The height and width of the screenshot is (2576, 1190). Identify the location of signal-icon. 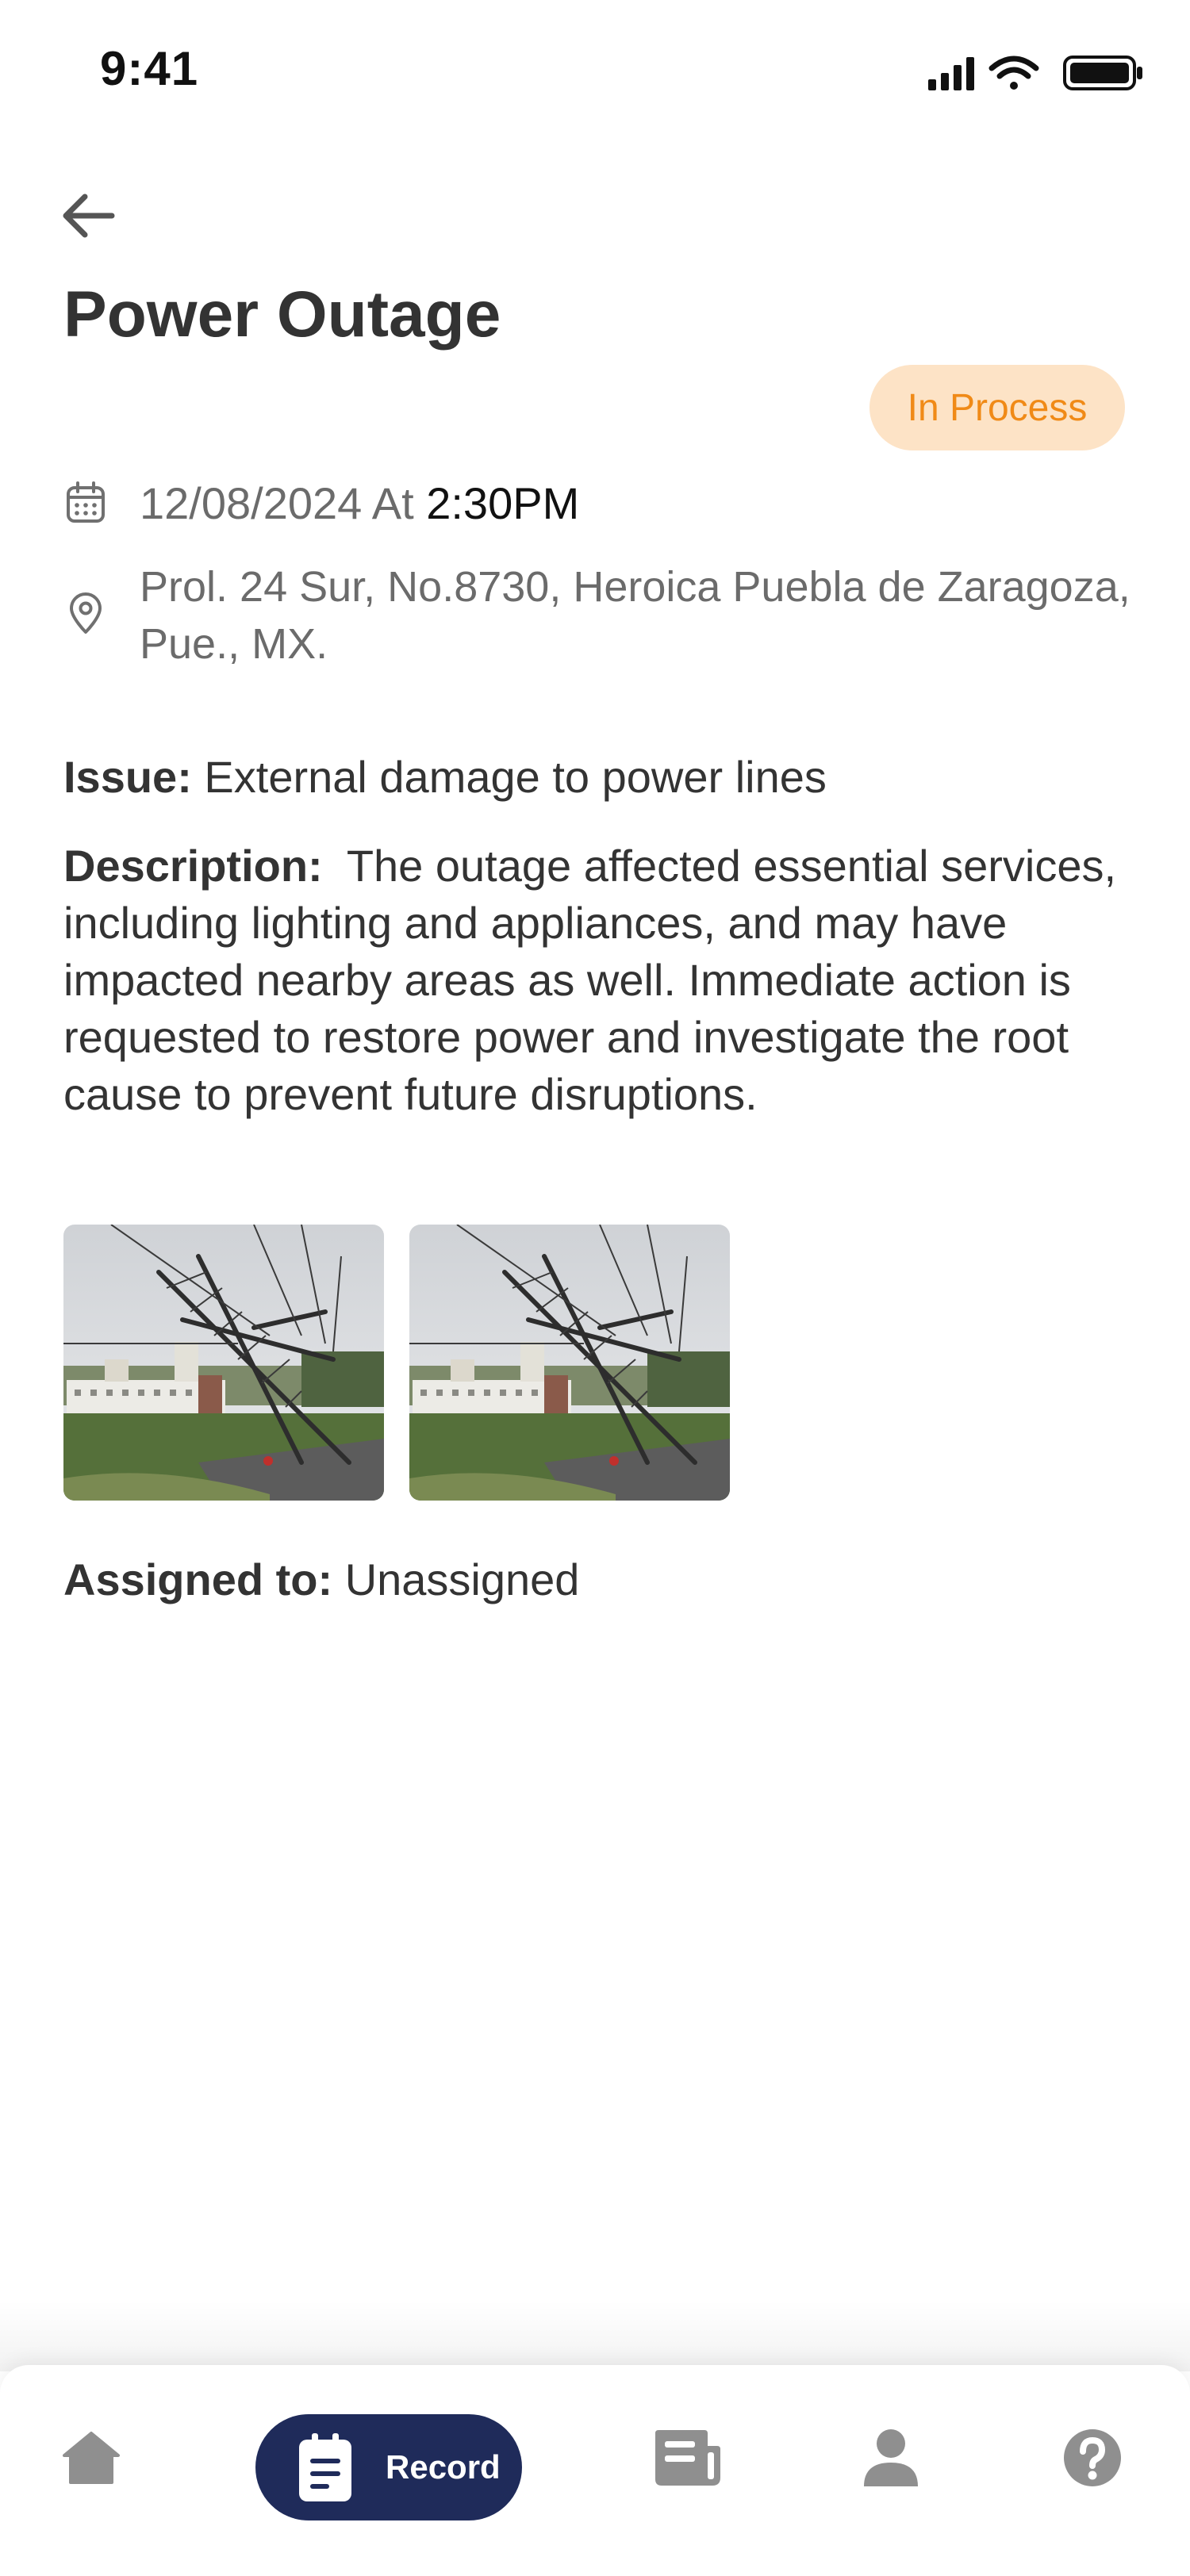
(951, 73).